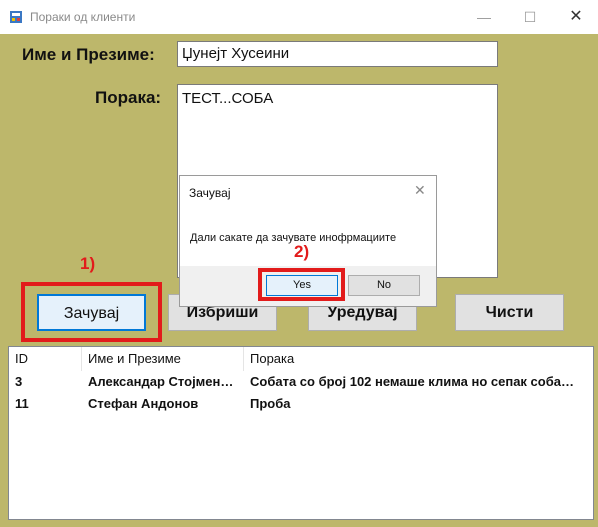  What do you see at coordinates (301, 404) in the screenshot?
I see `table-row: 11 Стефан Андонов Проба` at bounding box center [301, 404].